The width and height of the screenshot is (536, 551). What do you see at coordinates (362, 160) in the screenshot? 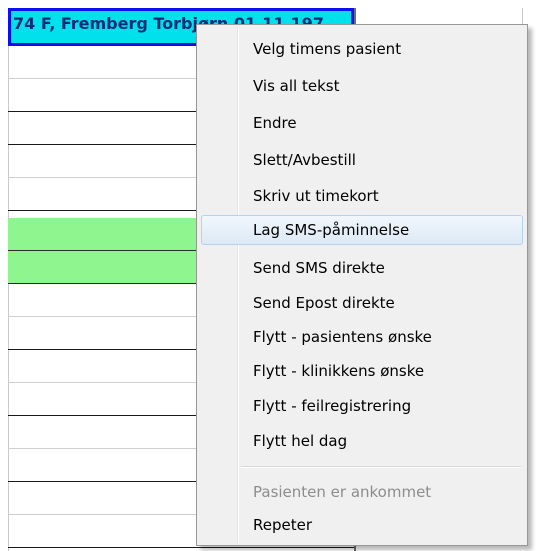
I see `menu-item-slett-avbestill: Slett/Avbestill` at bounding box center [362, 160].